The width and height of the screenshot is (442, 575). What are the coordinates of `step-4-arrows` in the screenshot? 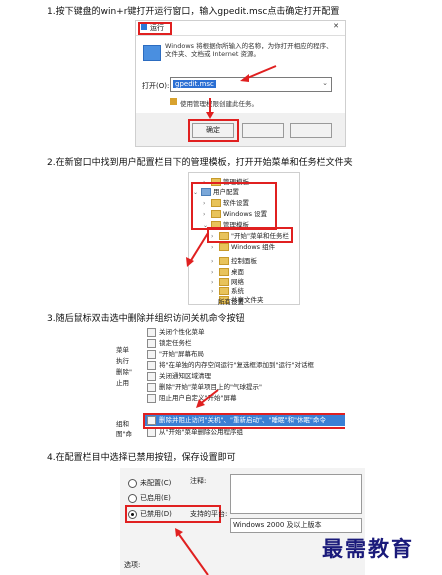 It's located at (192, 551).